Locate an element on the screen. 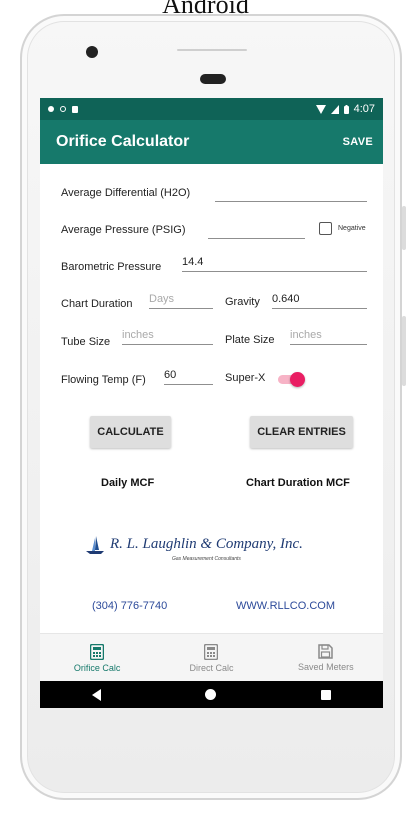  calculate-button: CALCULATE is located at coordinates (130, 432).